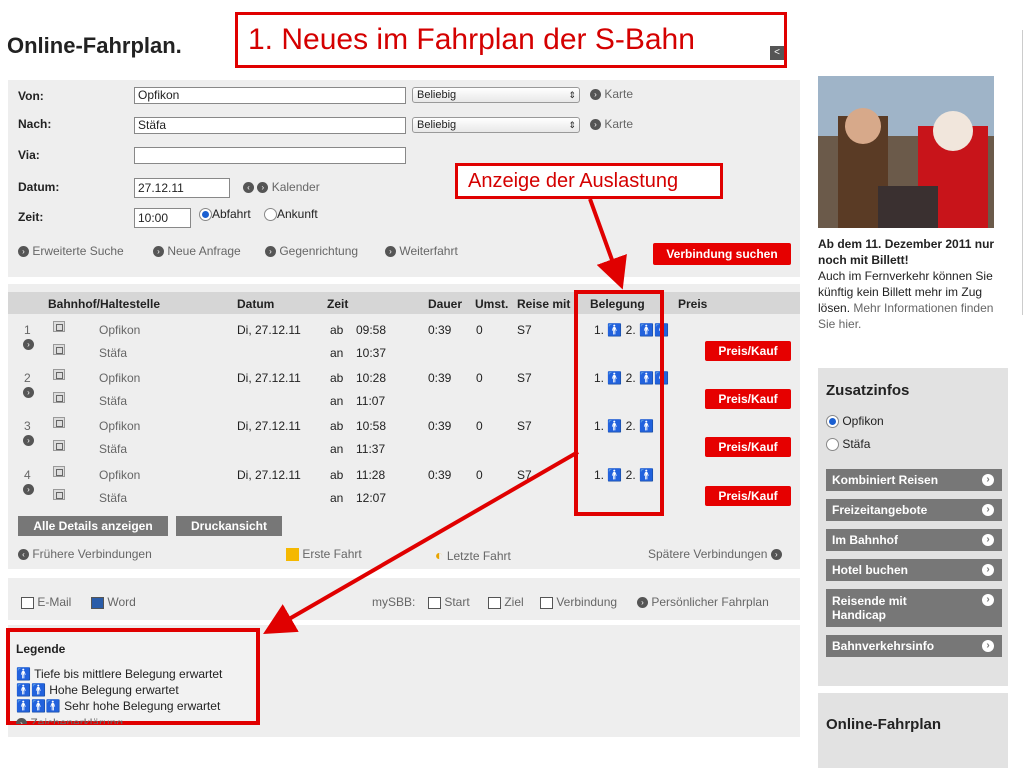 The height and width of the screenshot is (768, 1024). I want to click on sidebar-radio-to: Stäfa, so click(848, 444).